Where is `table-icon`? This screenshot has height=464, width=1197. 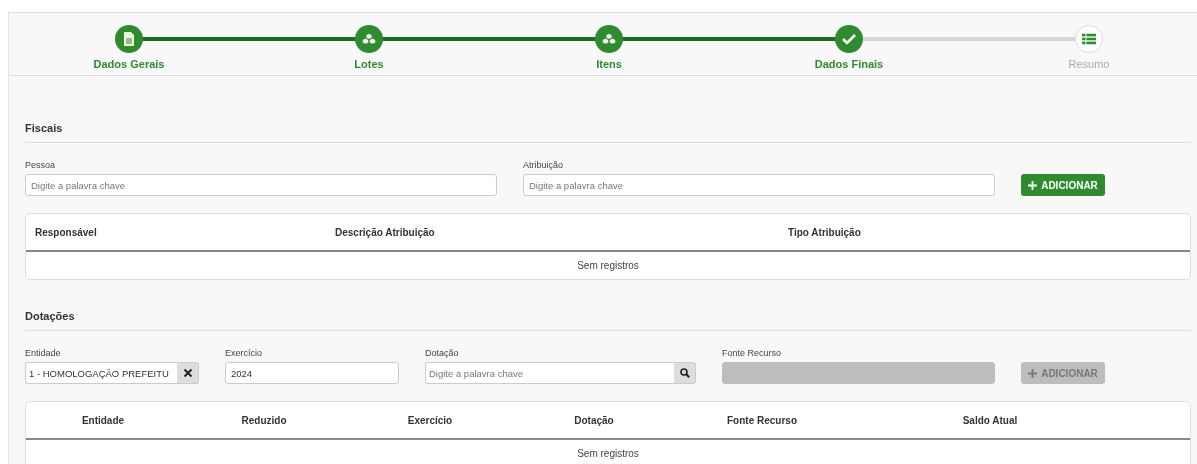
table-icon is located at coordinates (1089, 39).